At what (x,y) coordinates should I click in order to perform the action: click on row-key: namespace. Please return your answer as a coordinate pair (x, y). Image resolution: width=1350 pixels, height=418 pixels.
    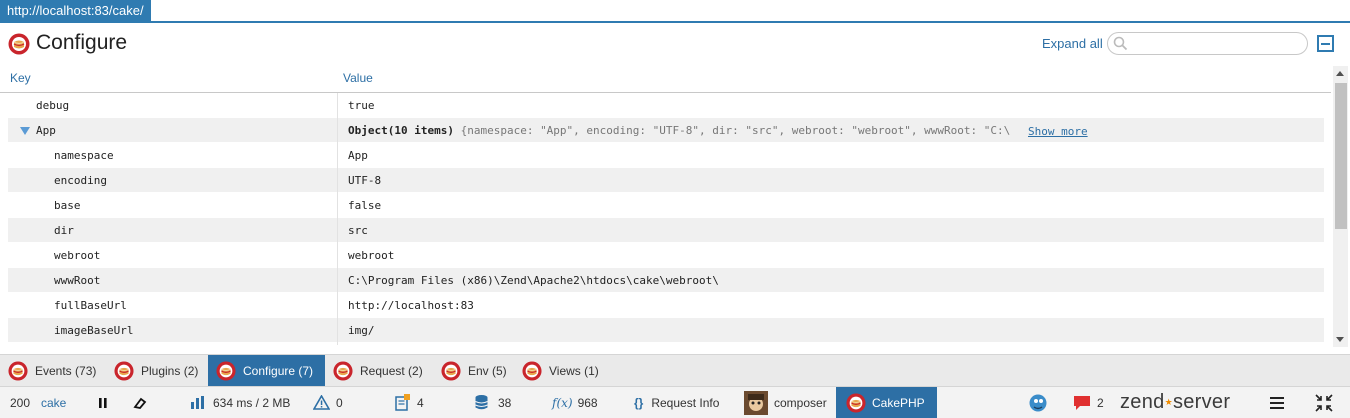
    Looking at the image, I should click on (84, 155).